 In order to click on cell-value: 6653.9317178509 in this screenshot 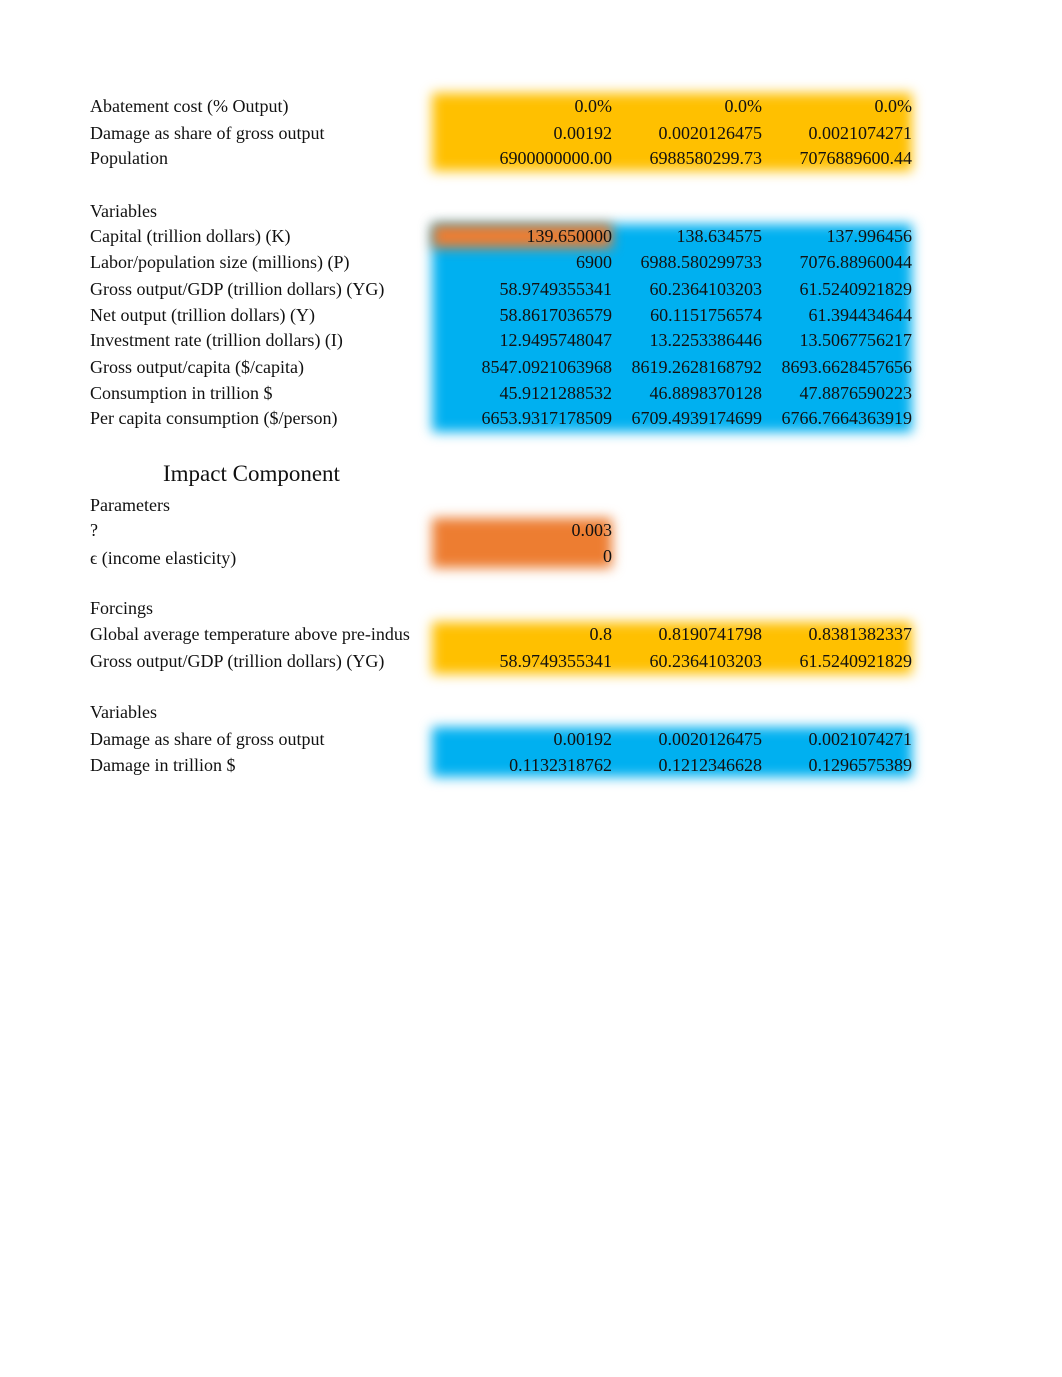, I will do `click(522, 418)`.